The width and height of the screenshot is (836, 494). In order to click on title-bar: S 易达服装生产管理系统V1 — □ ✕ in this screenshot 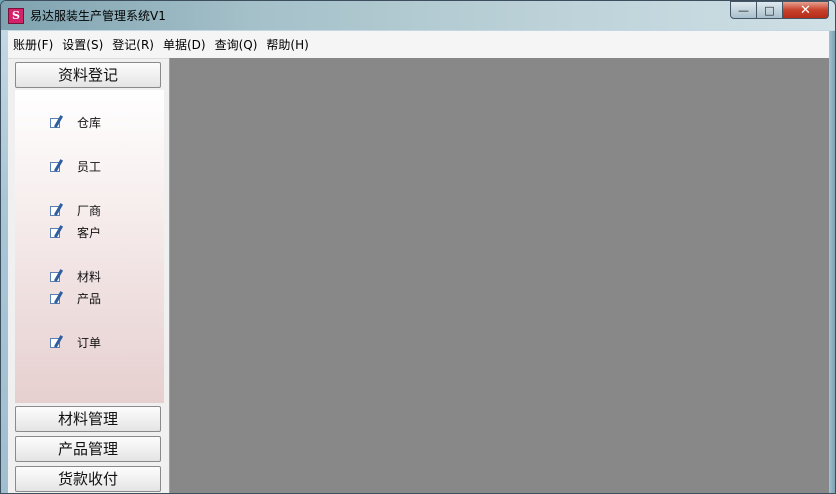, I will do `click(418, 15)`.